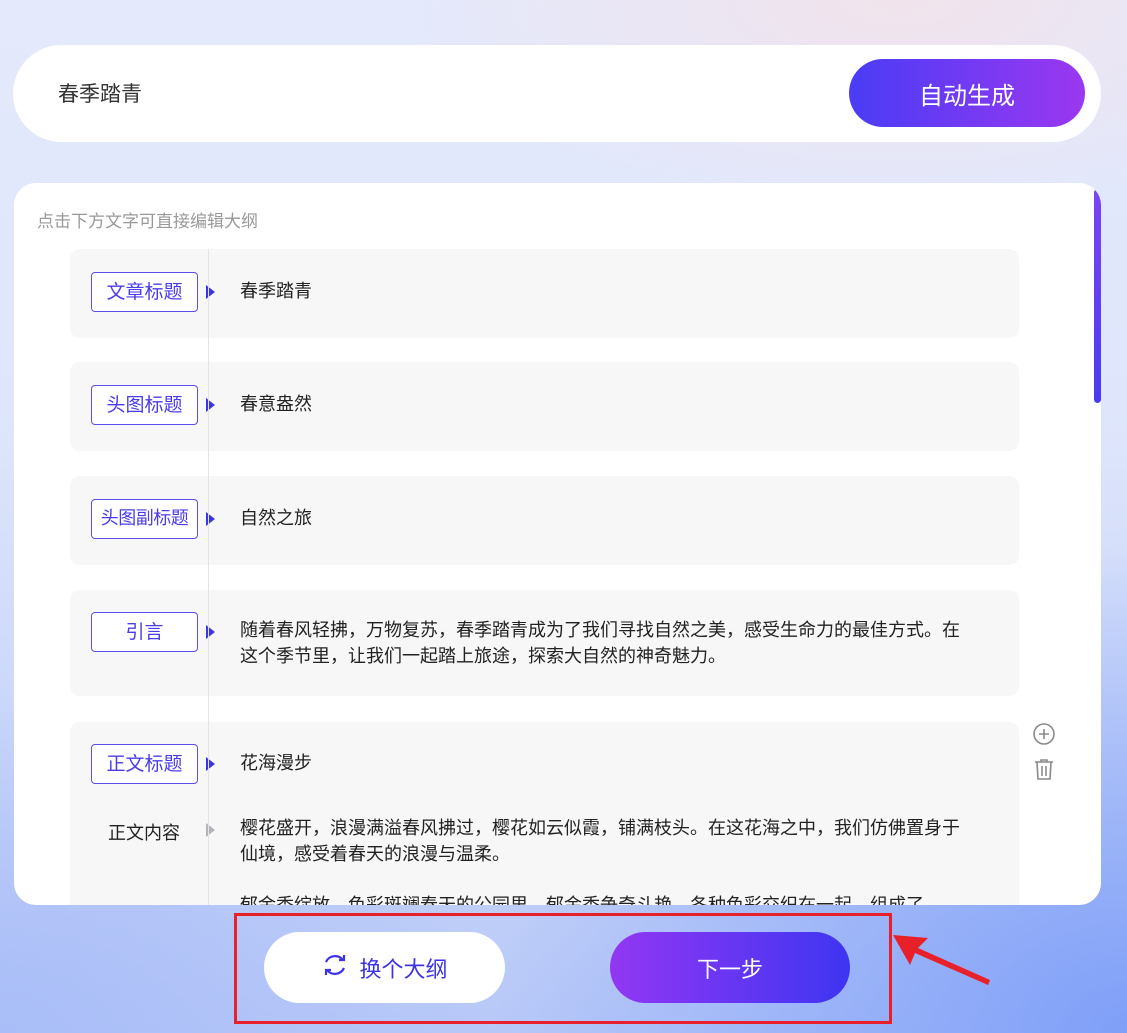 The image size is (1127, 1033). I want to click on annotation-highlight-box, so click(563, 968).